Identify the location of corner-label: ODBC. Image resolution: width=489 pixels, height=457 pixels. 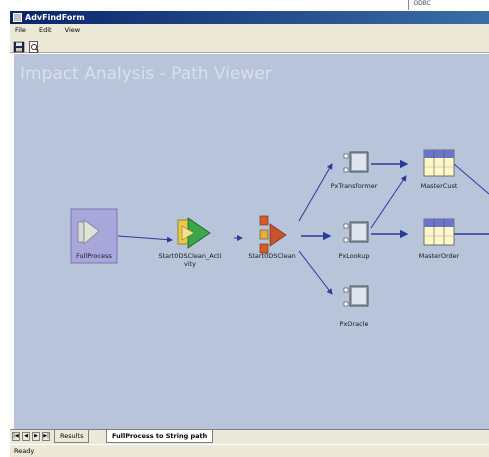
(419, 5).